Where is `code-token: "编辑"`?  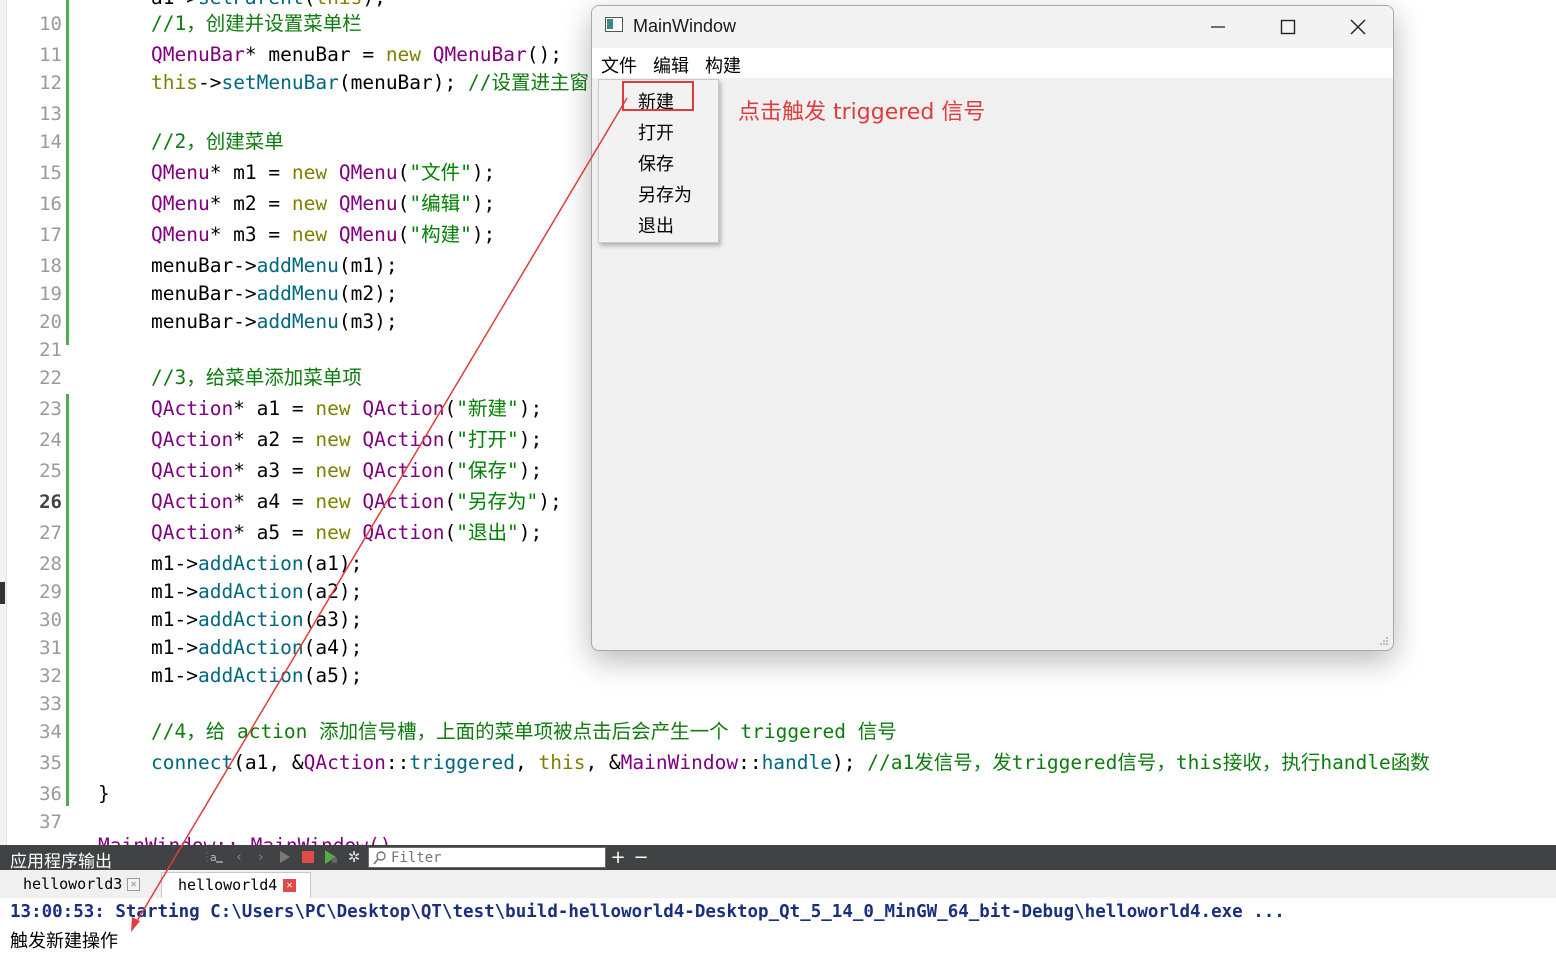 code-token: "编辑" is located at coordinates (440, 203).